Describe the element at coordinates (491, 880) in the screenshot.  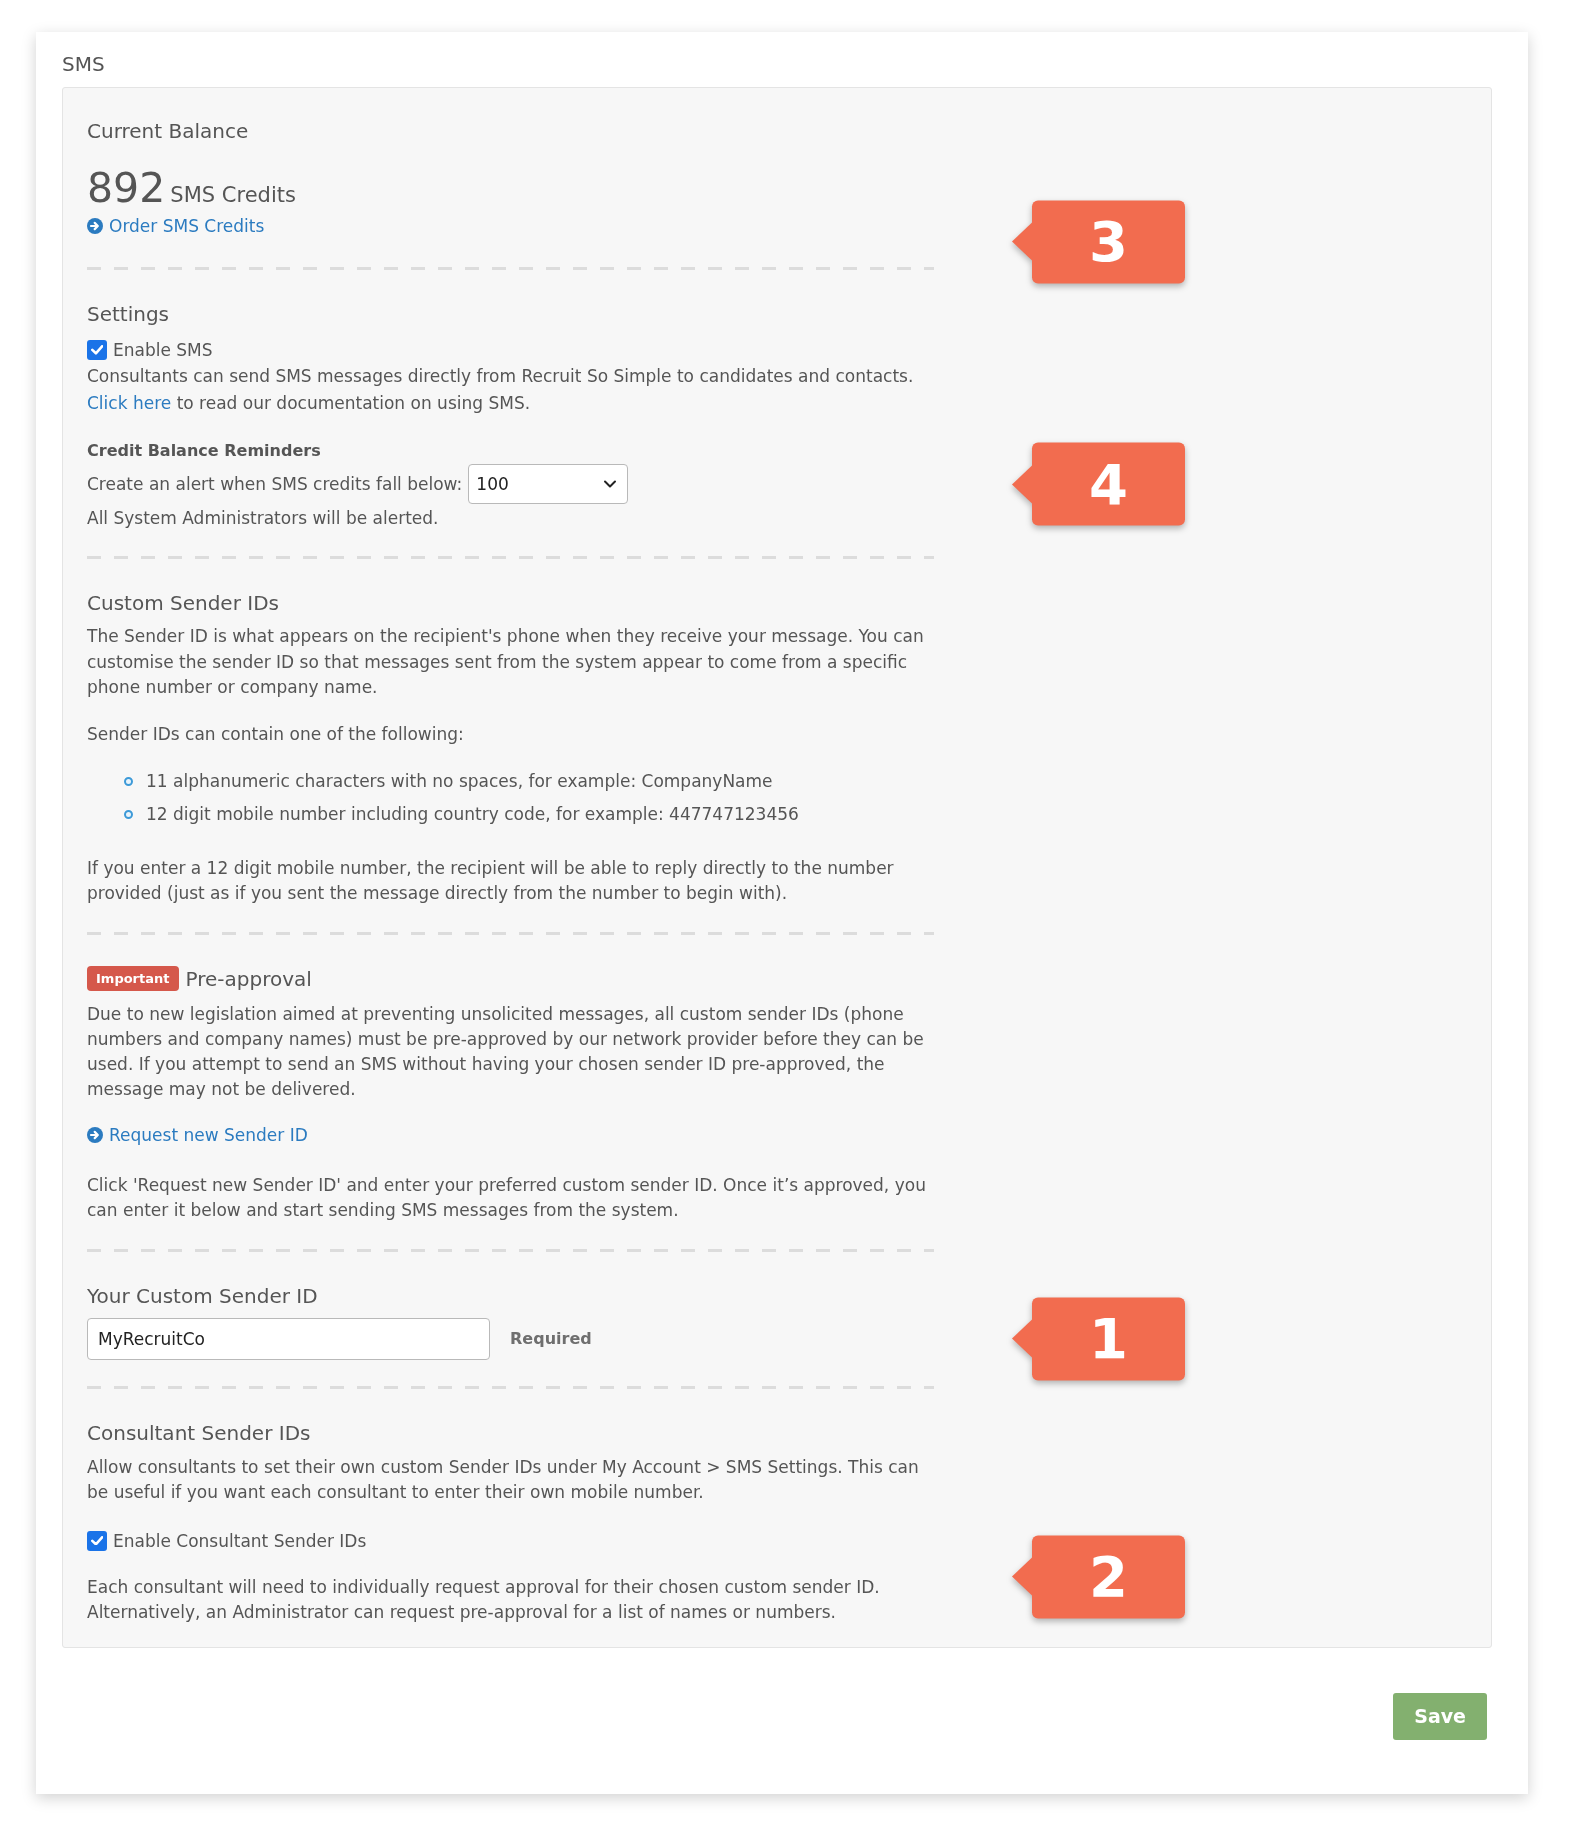
I see `paragraph-text: If you enter a 12 digit mobile number, the recipient will be able to reply directly to the number provided (just as if you sent the message directly from the number to begin with).` at that location.